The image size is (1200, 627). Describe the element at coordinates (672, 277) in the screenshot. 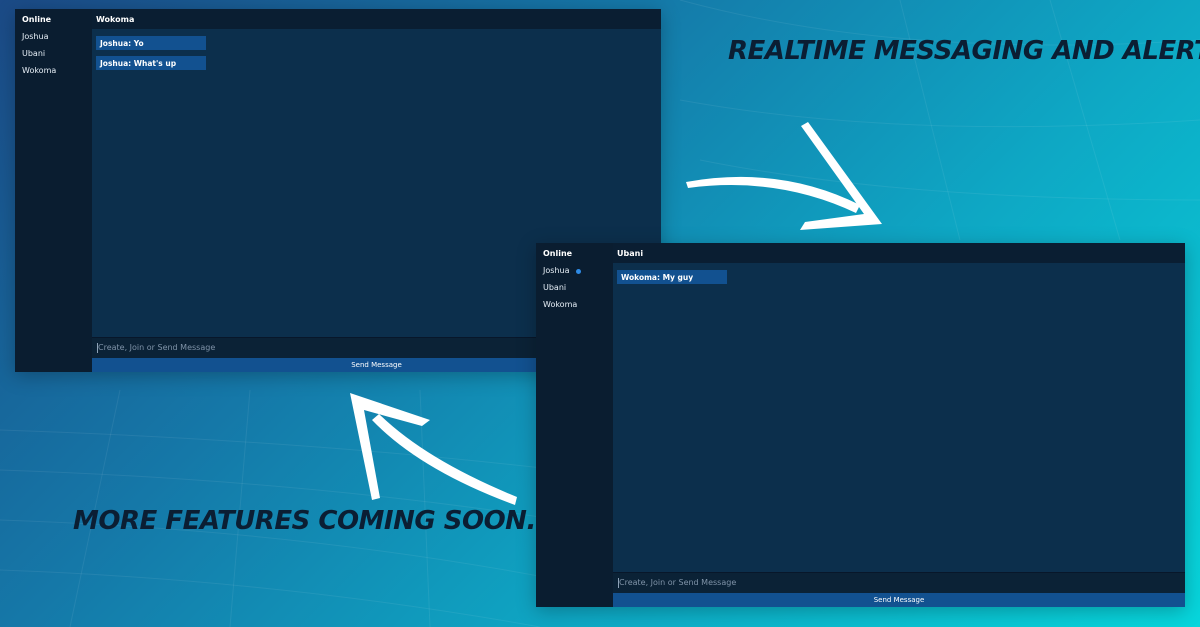

I see `message-bubble: Wokoma: My guy` at that location.